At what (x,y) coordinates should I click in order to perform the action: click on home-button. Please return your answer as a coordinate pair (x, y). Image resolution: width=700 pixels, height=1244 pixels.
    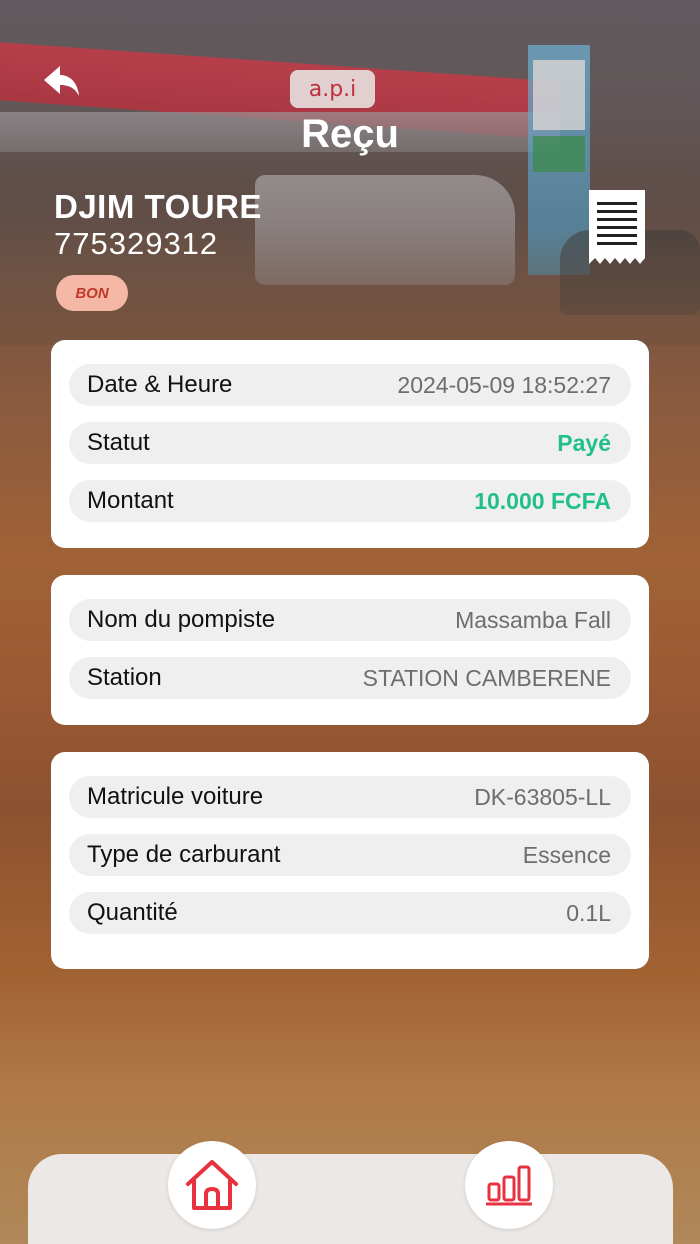
    Looking at the image, I should click on (212, 1185).